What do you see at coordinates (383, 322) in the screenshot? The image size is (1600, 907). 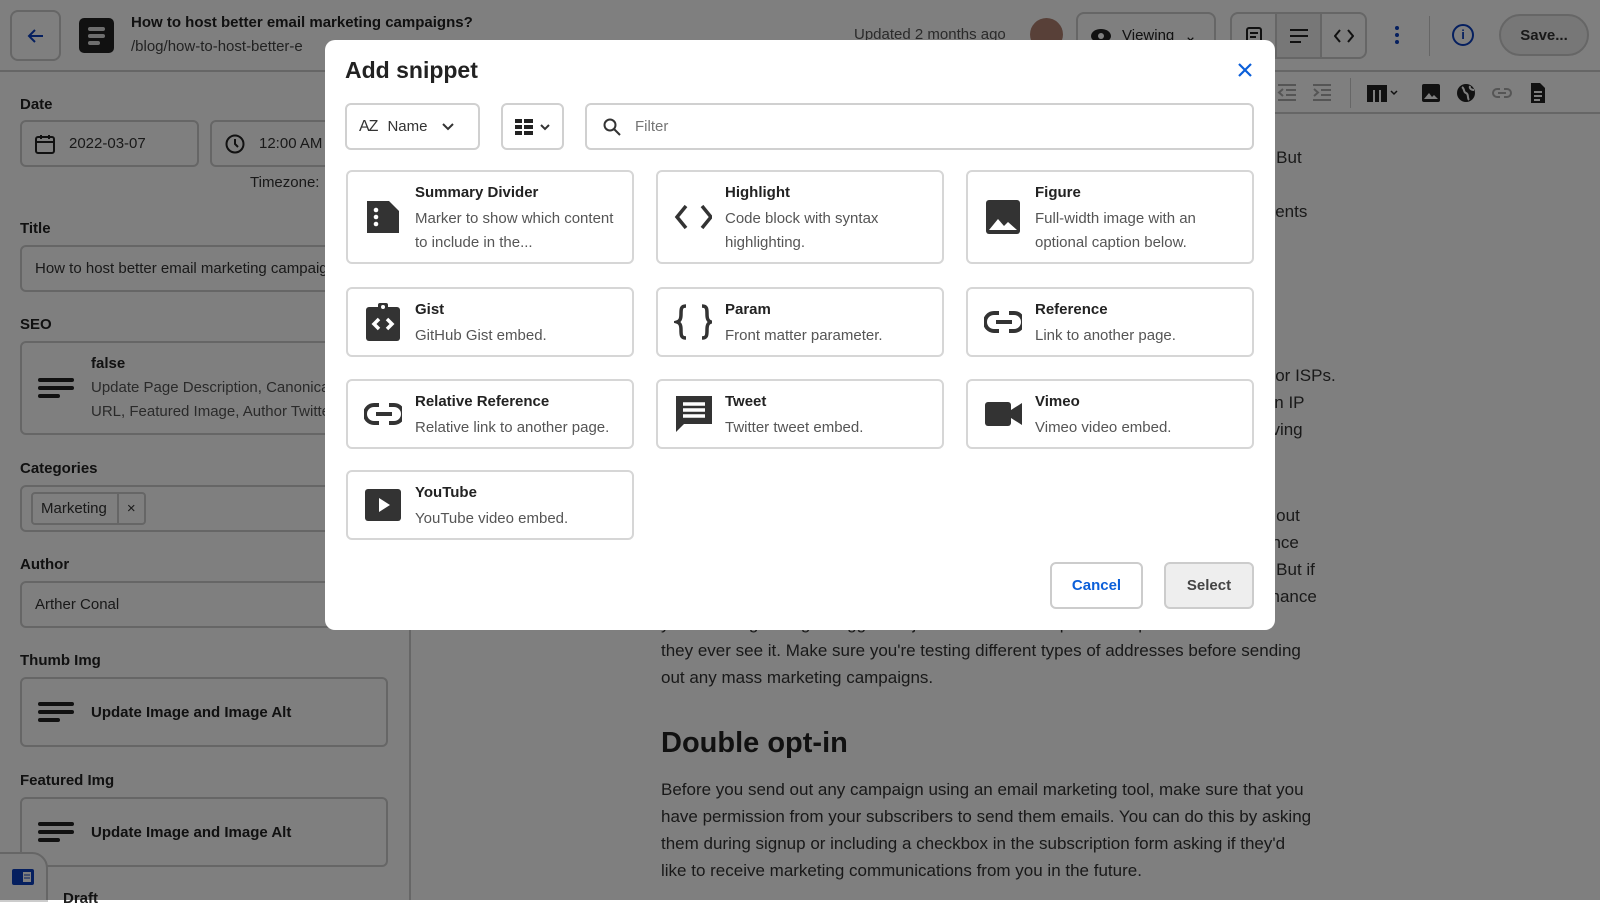 I see `clipboard-code-icon` at bounding box center [383, 322].